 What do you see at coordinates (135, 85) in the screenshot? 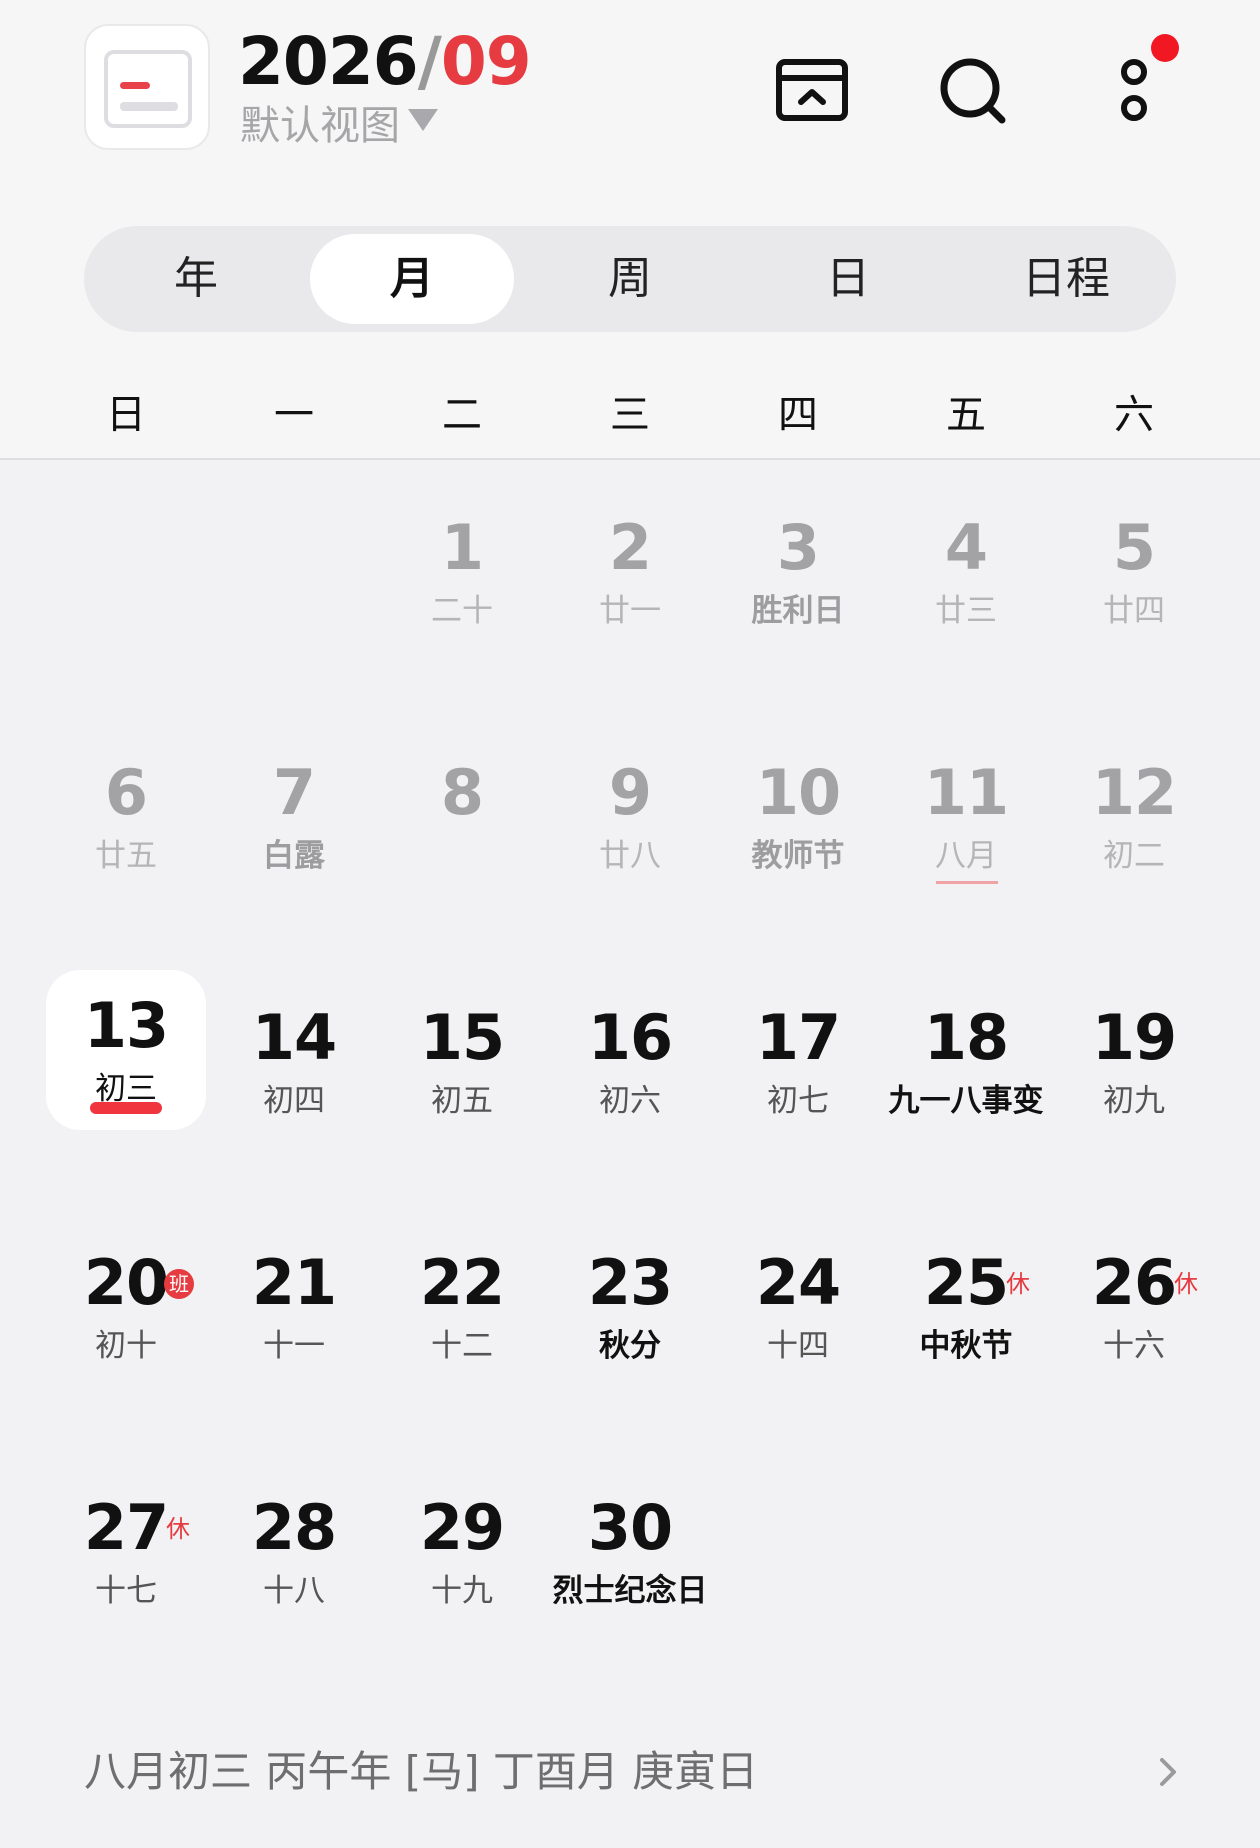
I see `icon-red-bar` at bounding box center [135, 85].